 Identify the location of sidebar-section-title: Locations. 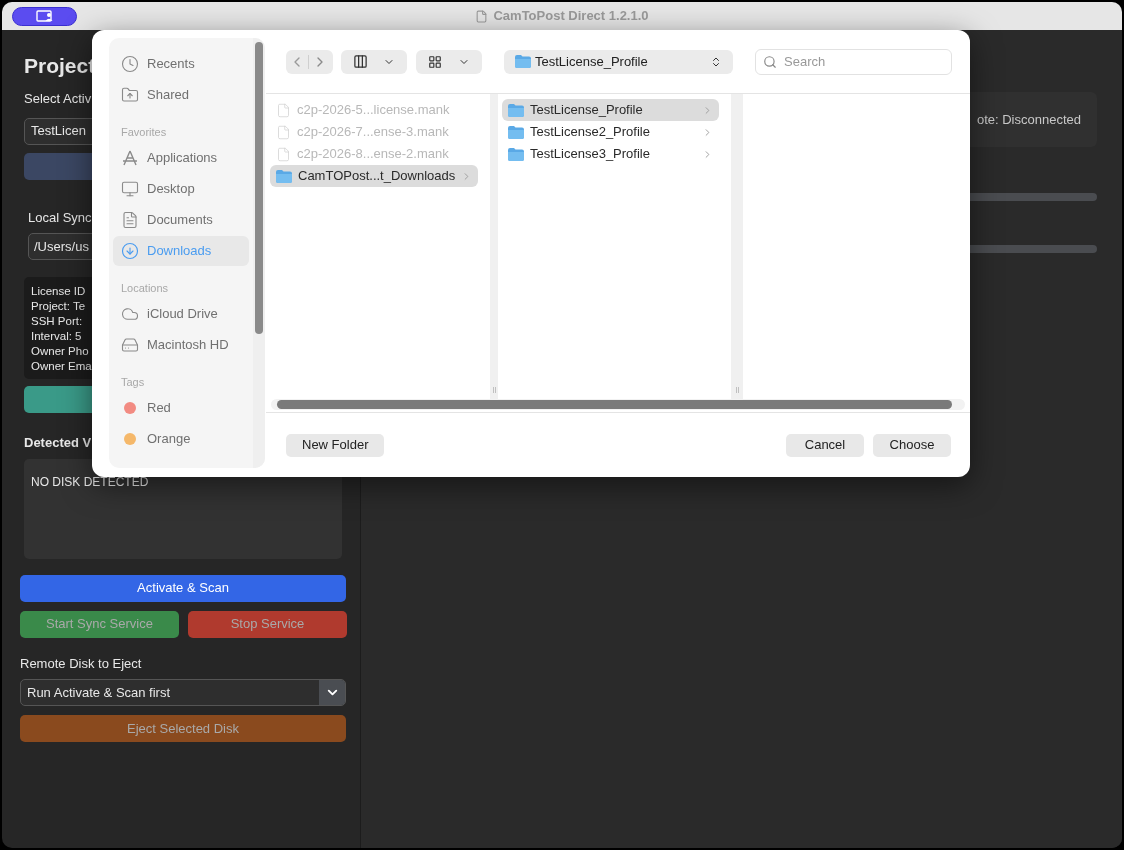
(145, 288).